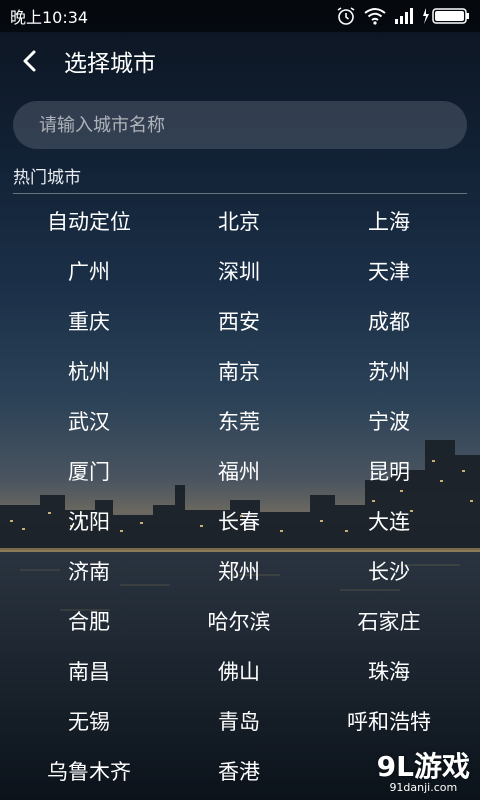 This screenshot has height=800, width=480. I want to click on status-icons, so click(403, 16).